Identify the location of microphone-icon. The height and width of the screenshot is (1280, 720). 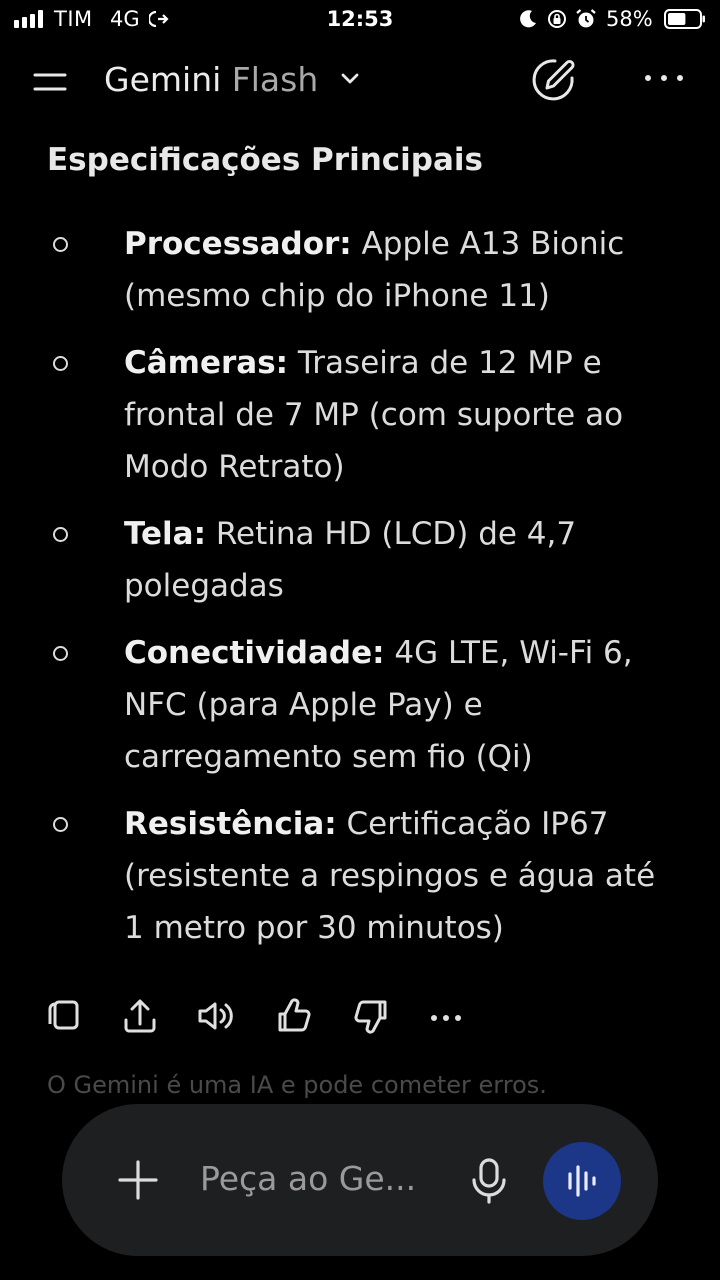
(489, 1181).